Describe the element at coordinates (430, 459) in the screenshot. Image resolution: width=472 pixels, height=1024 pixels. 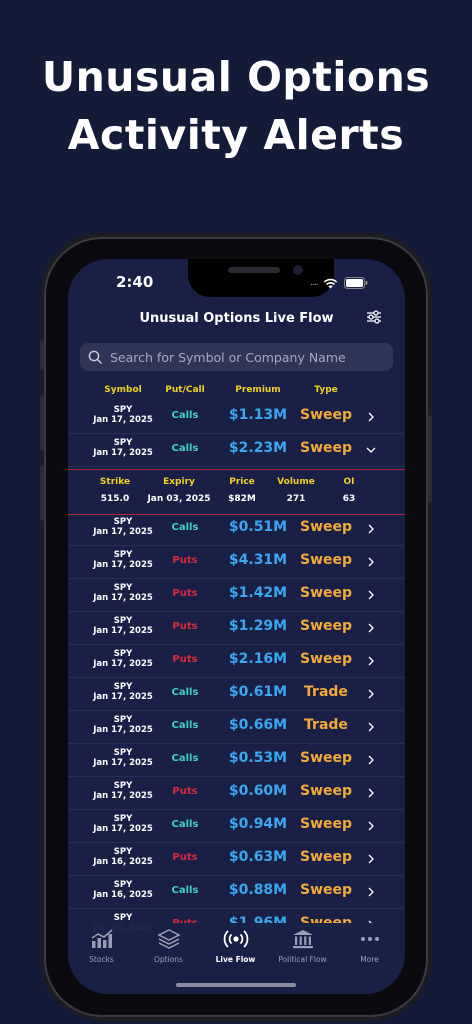
I see `phone-button-power` at that location.